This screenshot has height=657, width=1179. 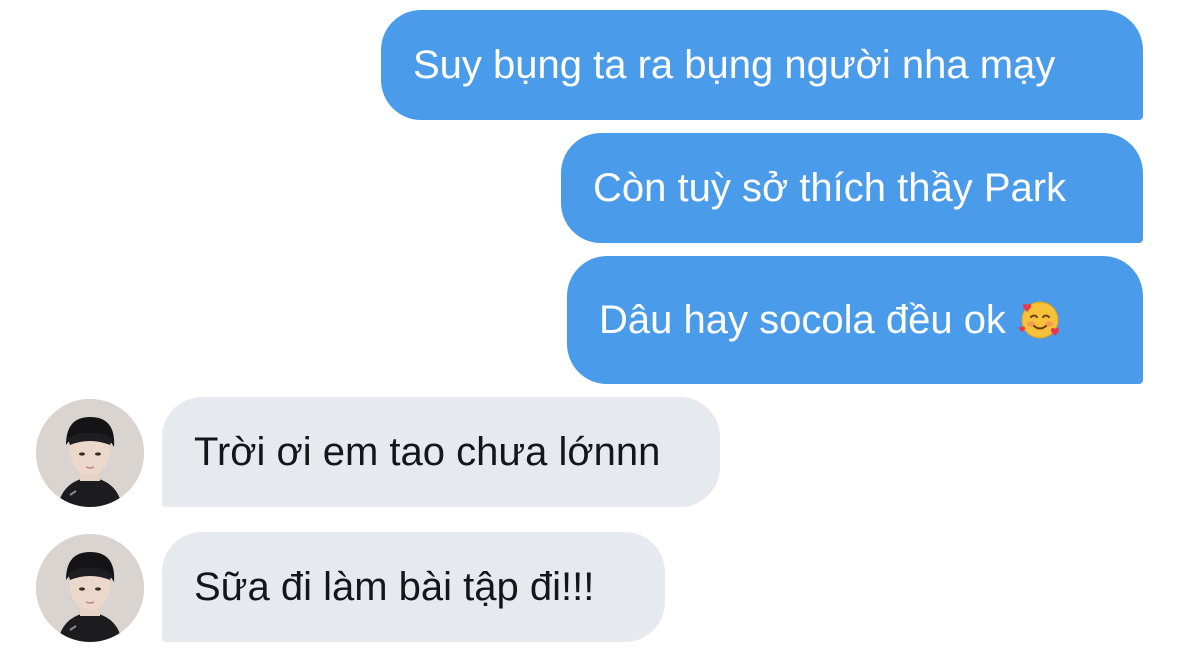 I want to click on message-text: Trời ơi em tao chưa lớnnn, so click(x=427, y=452).